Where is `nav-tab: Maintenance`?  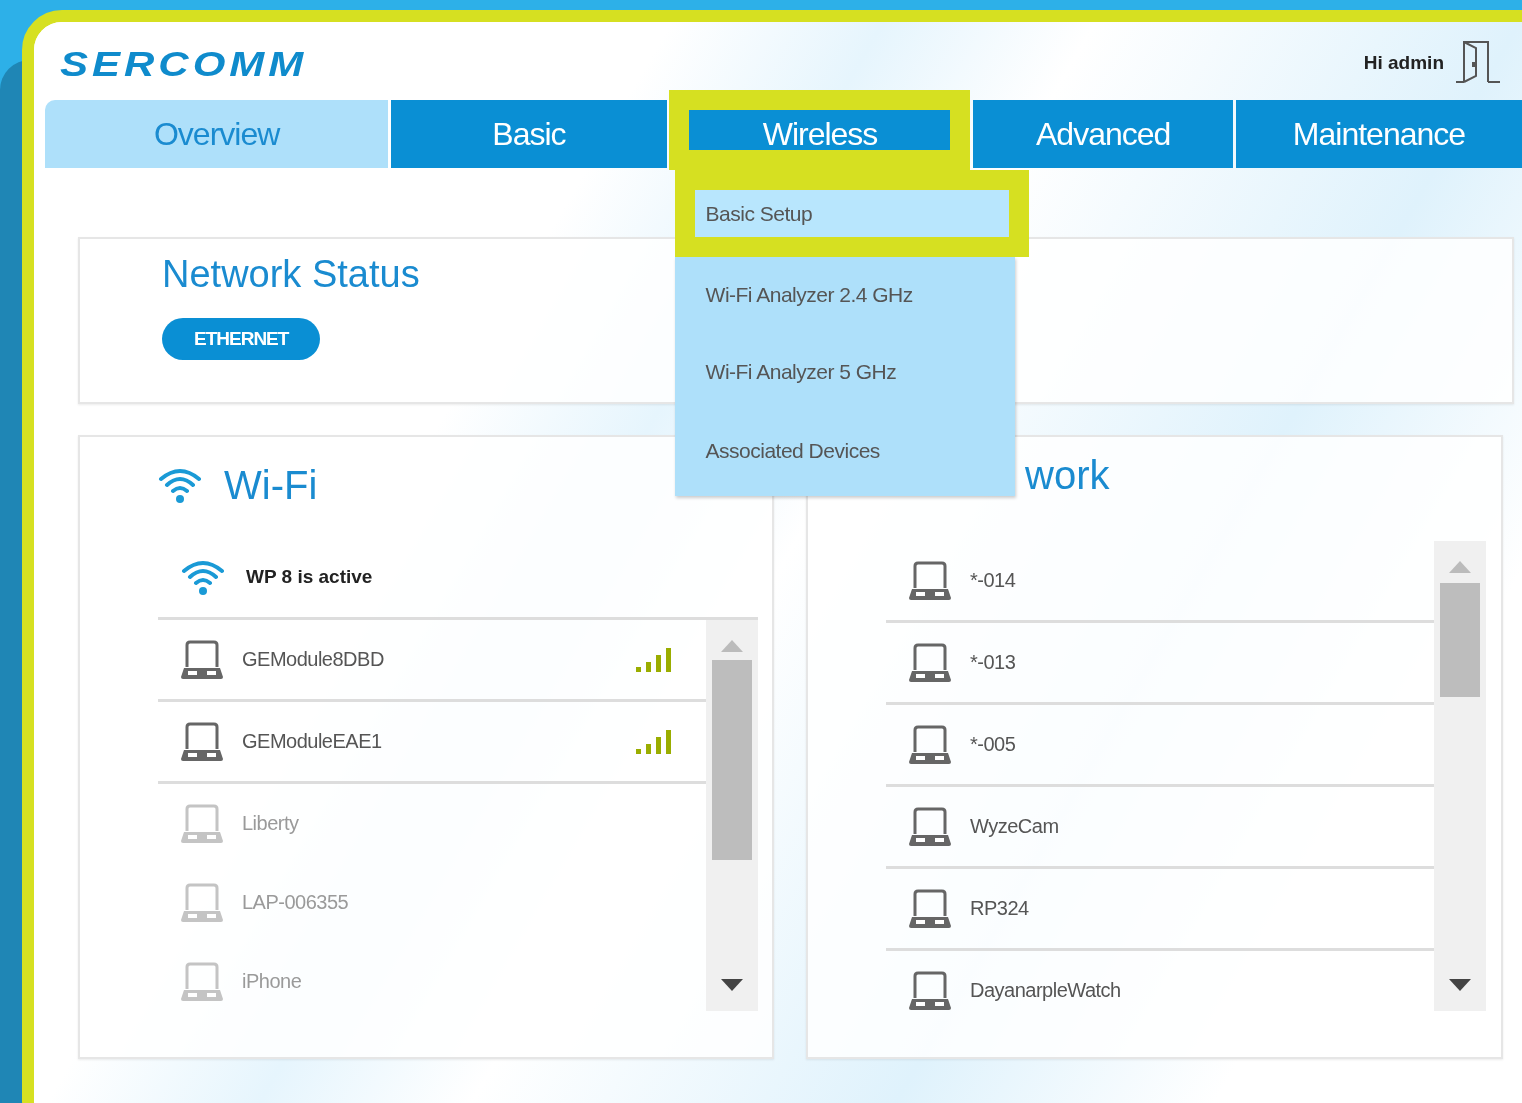 nav-tab: Maintenance is located at coordinates (1378, 134).